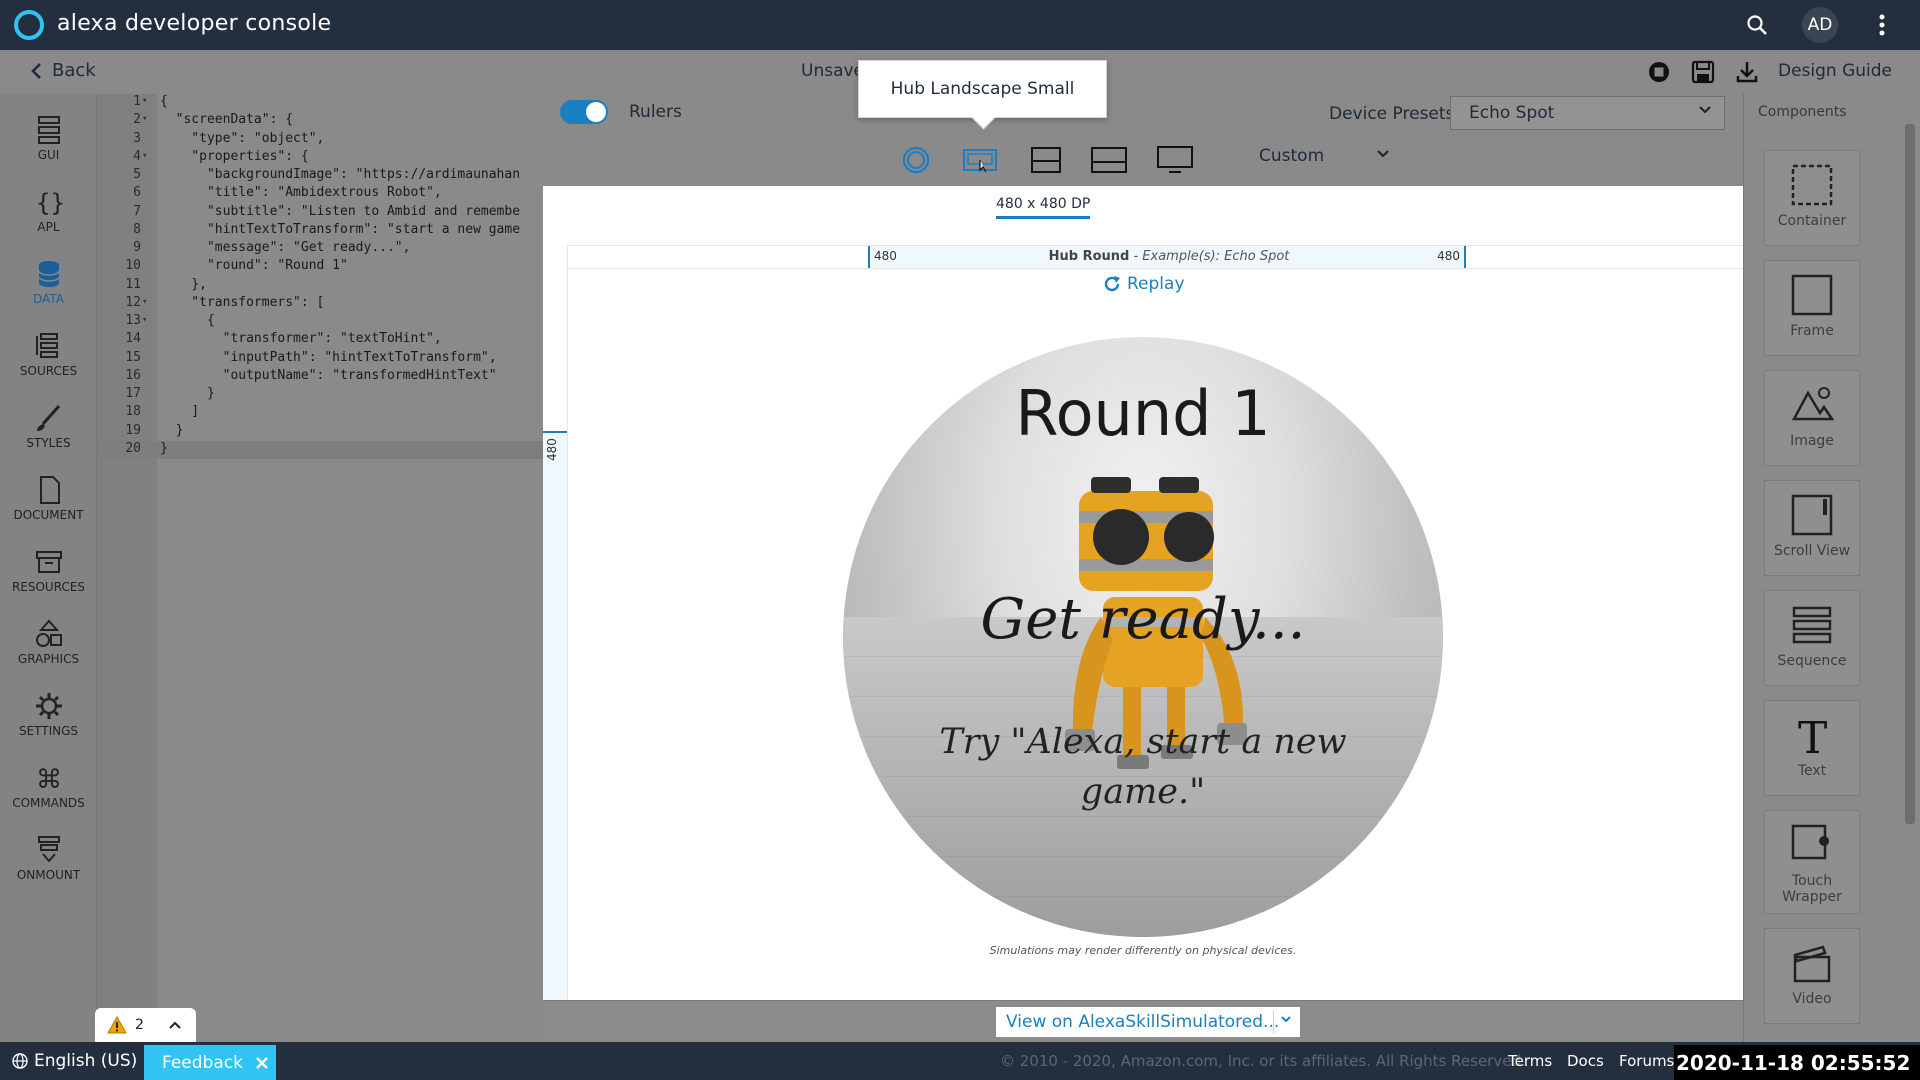 This screenshot has height=1080, width=1920. Describe the element at coordinates (145, 1025) in the screenshot. I see `warnings-badge: 2` at that location.